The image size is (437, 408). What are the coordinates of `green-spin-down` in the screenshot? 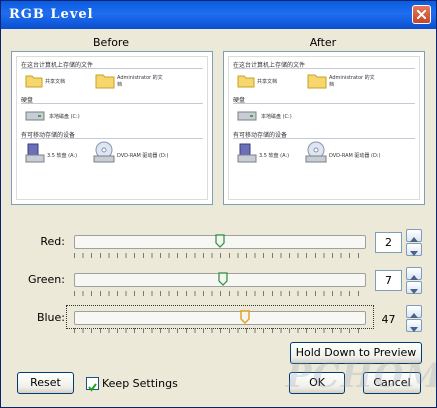 It's located at (414, 287).